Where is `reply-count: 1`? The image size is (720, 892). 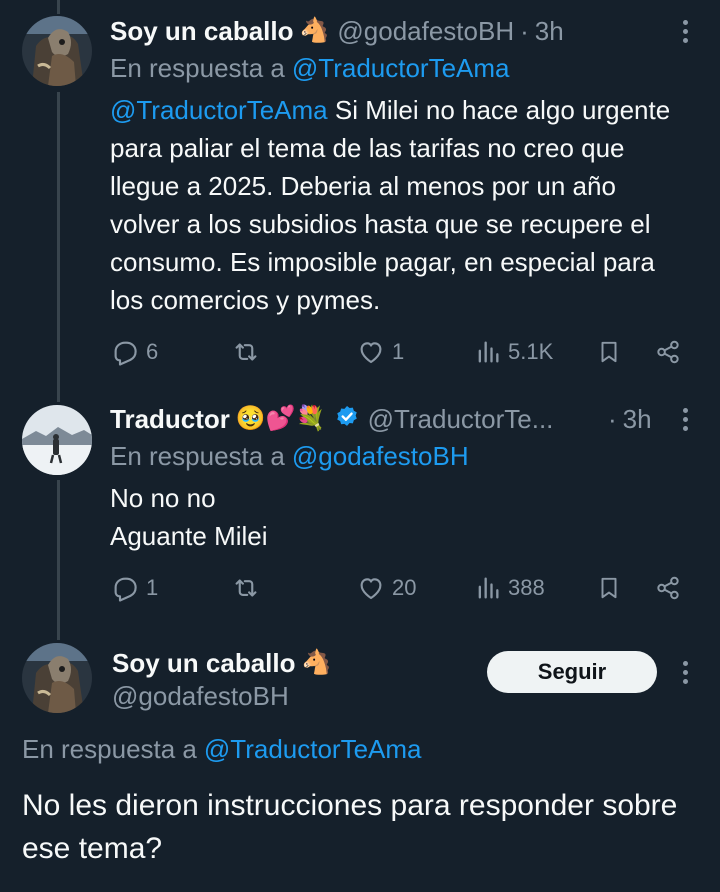 reply-count: 1 is located at coordinates (152, 587).